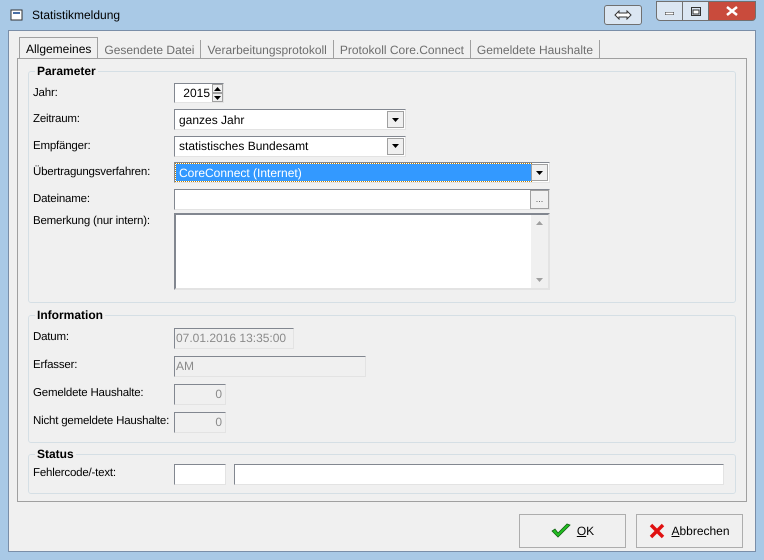 The width and height of the screenshot is (764, 560). Describe the element at coordinates (62, 199) in the screenshot. I see `field-label: Dateiname:` at that location.